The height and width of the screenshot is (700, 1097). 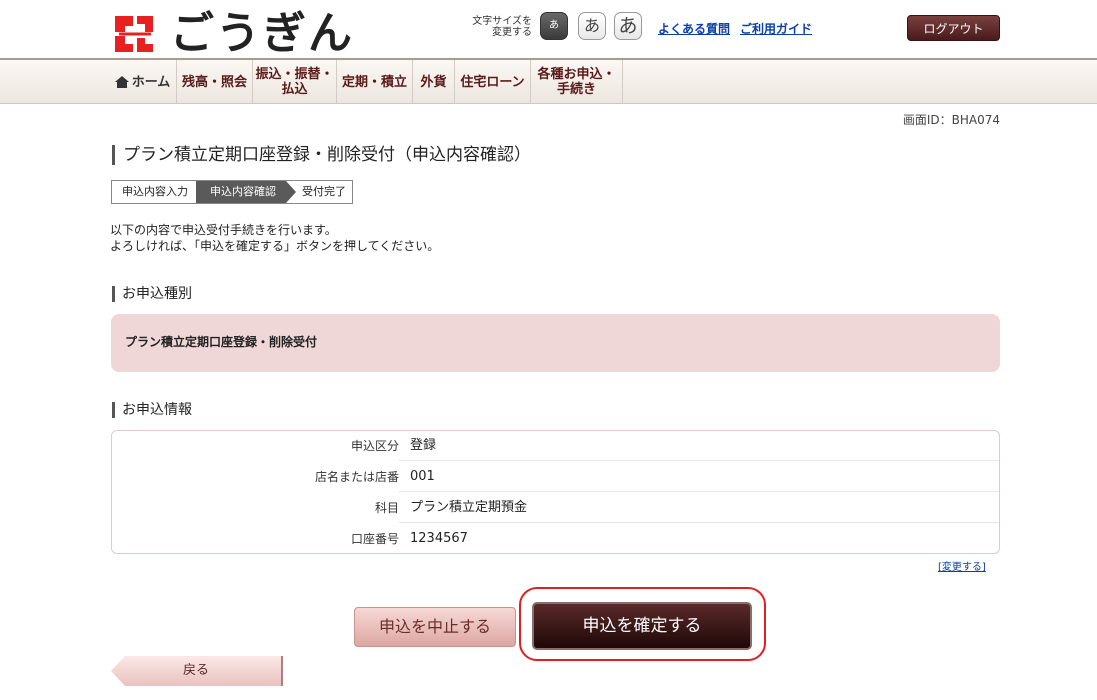 I want to click on logo-text: ごうぎん, so click(x=262, y=34).